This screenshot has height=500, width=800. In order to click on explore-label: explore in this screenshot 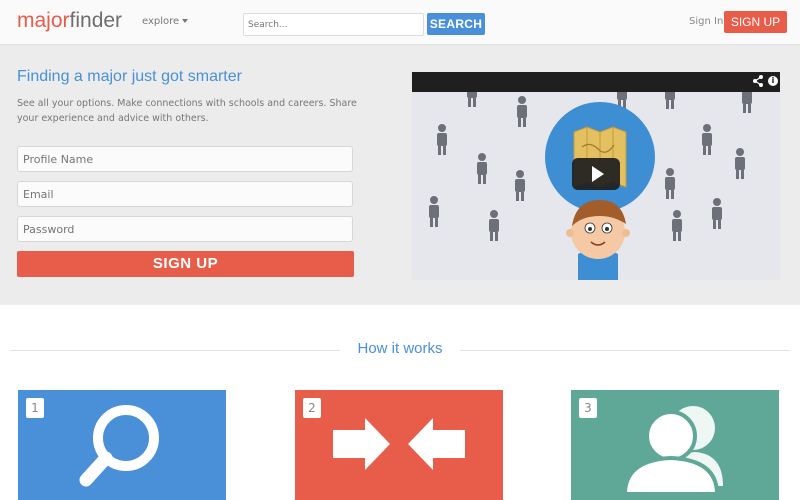, I will do `click(161, 21)`.